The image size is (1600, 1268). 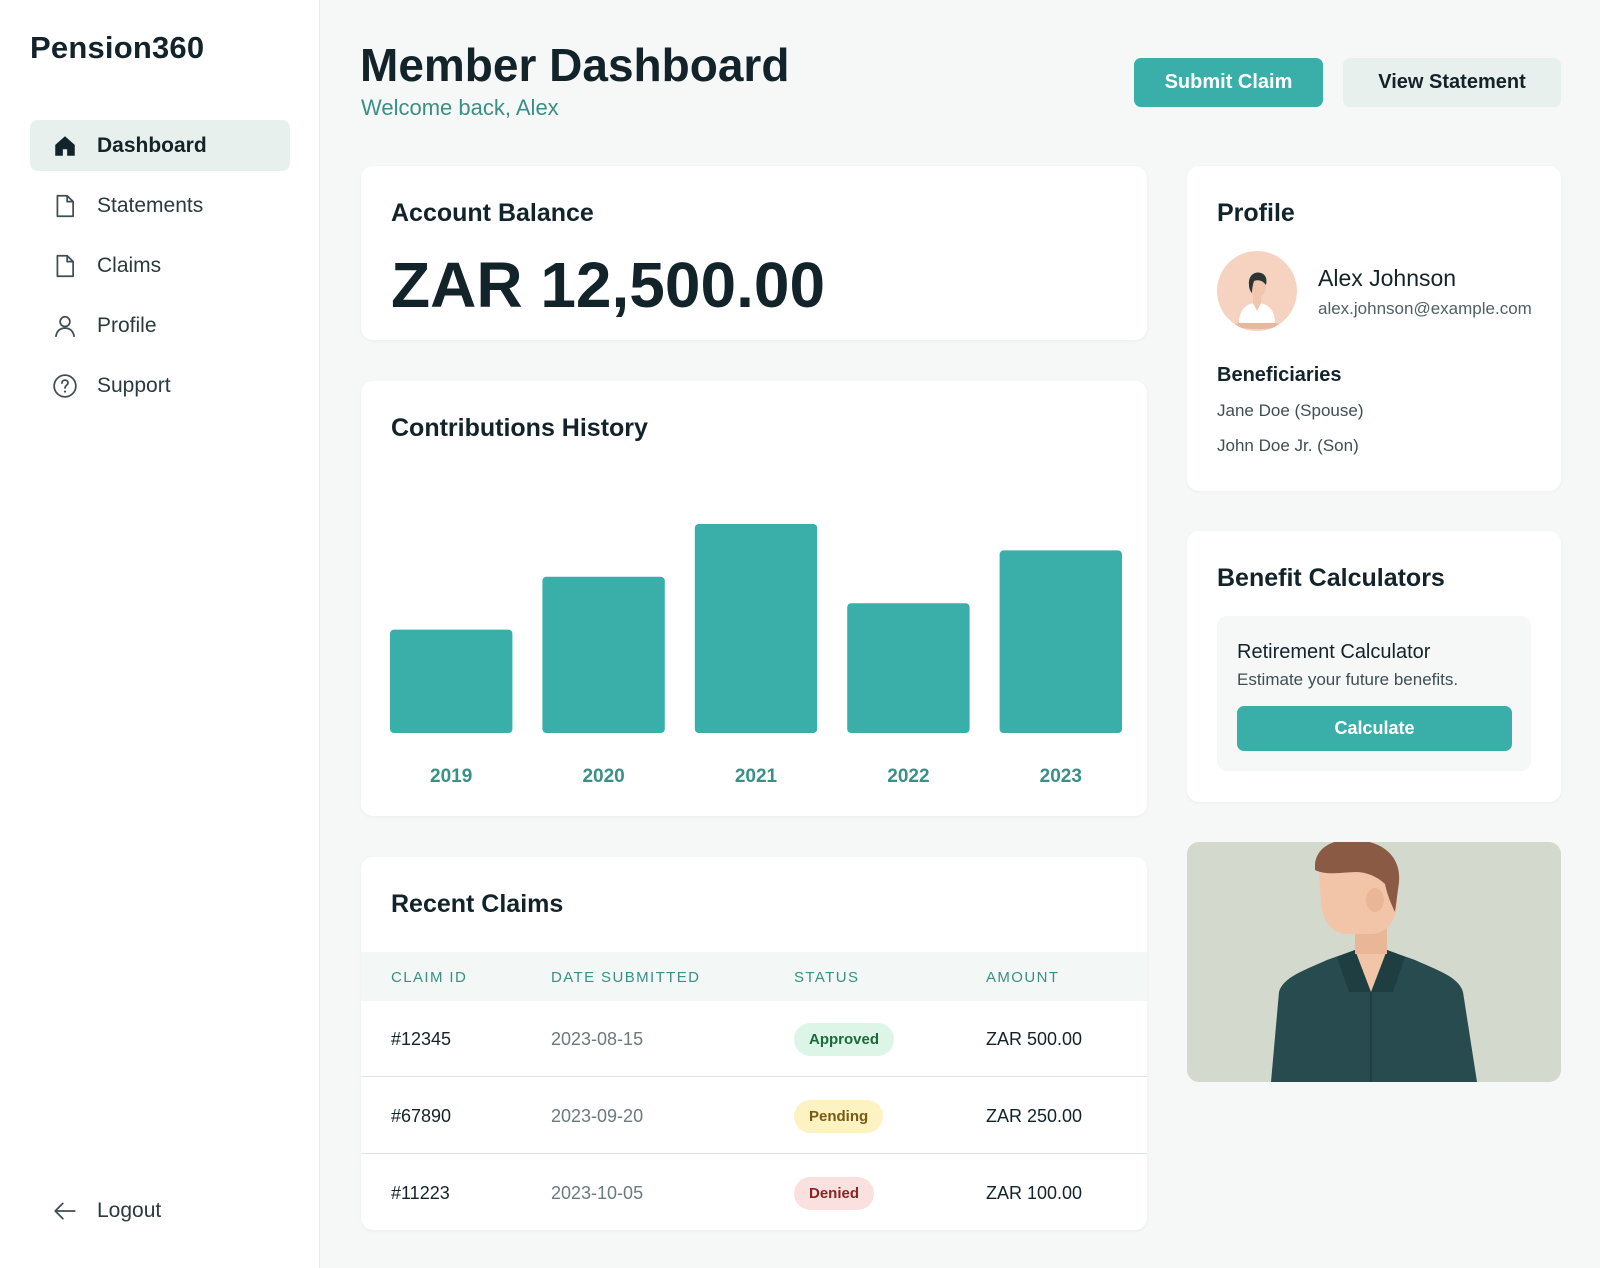 I want to click on logout-button: Logout, so click(x=106, y=1211).